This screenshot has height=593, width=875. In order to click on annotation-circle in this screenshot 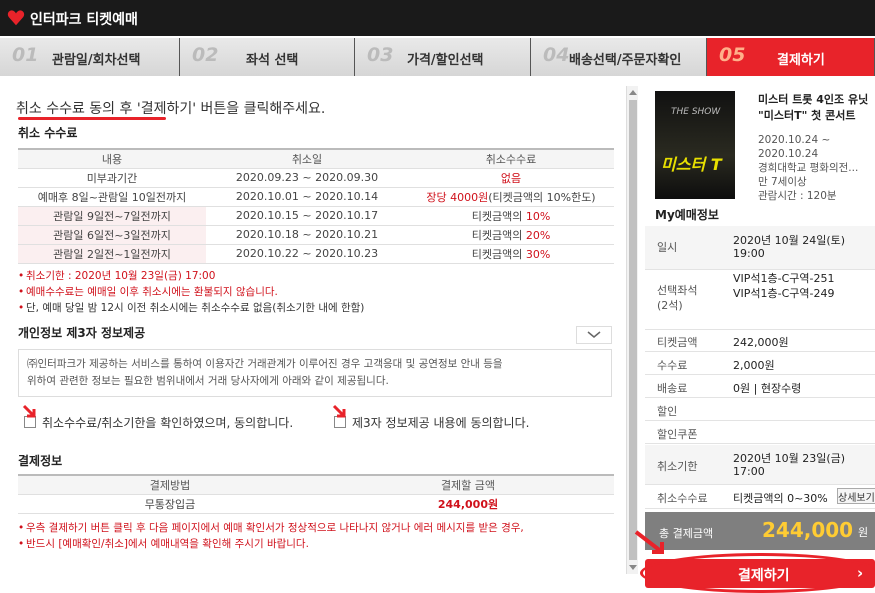, I will do `click(757, 573)`.